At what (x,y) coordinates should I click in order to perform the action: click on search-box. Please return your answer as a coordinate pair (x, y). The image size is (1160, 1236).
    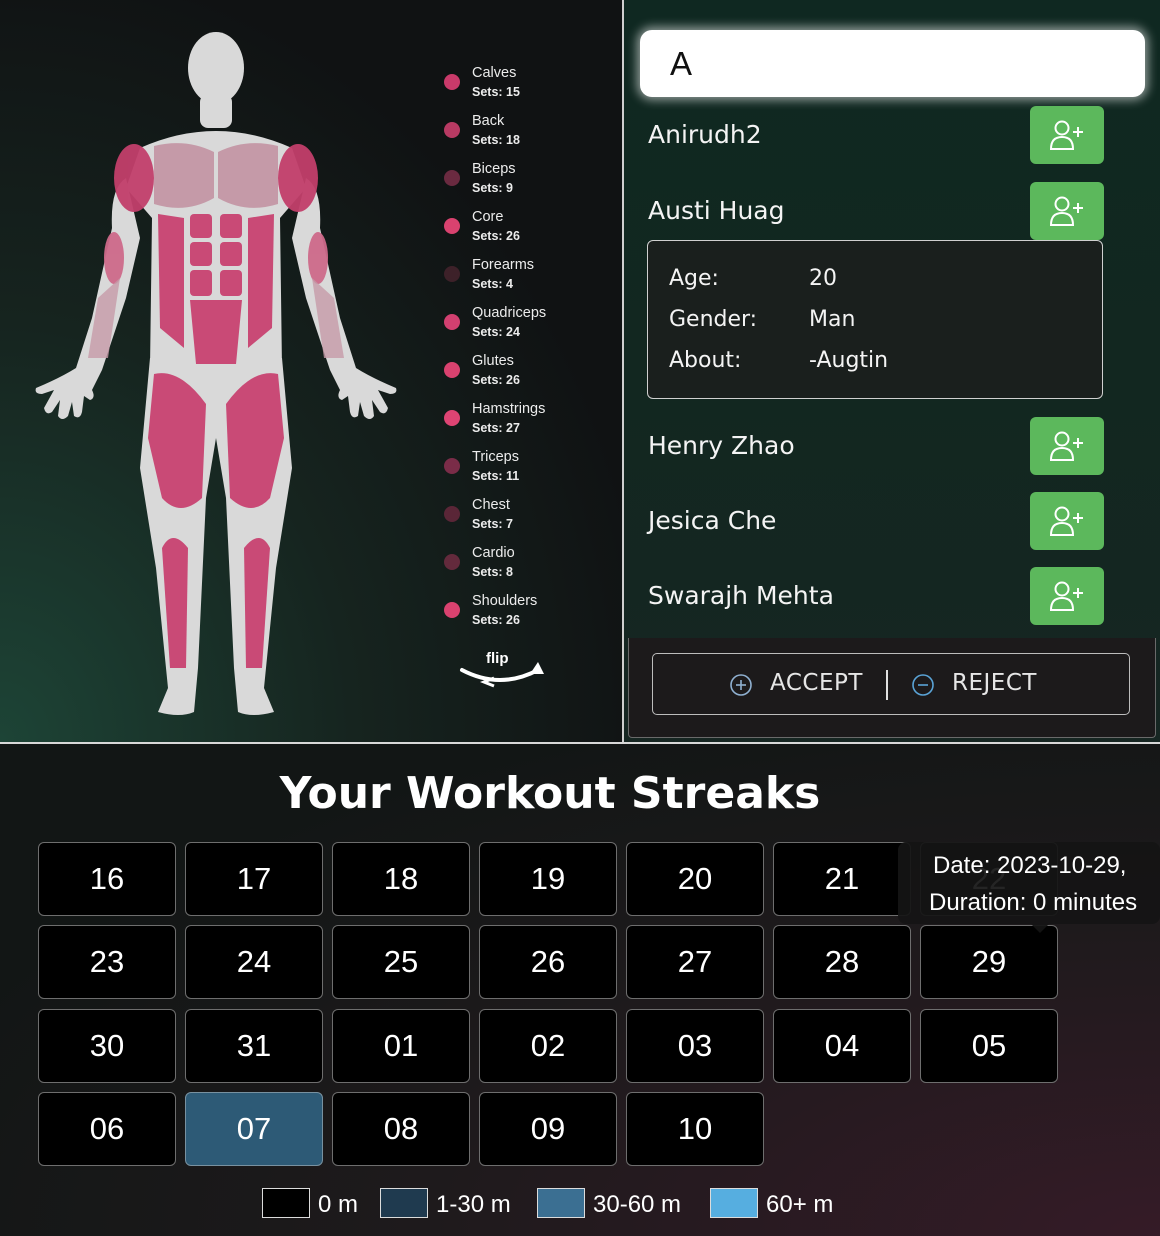
    Looking at the image, I should click on (892, 63).